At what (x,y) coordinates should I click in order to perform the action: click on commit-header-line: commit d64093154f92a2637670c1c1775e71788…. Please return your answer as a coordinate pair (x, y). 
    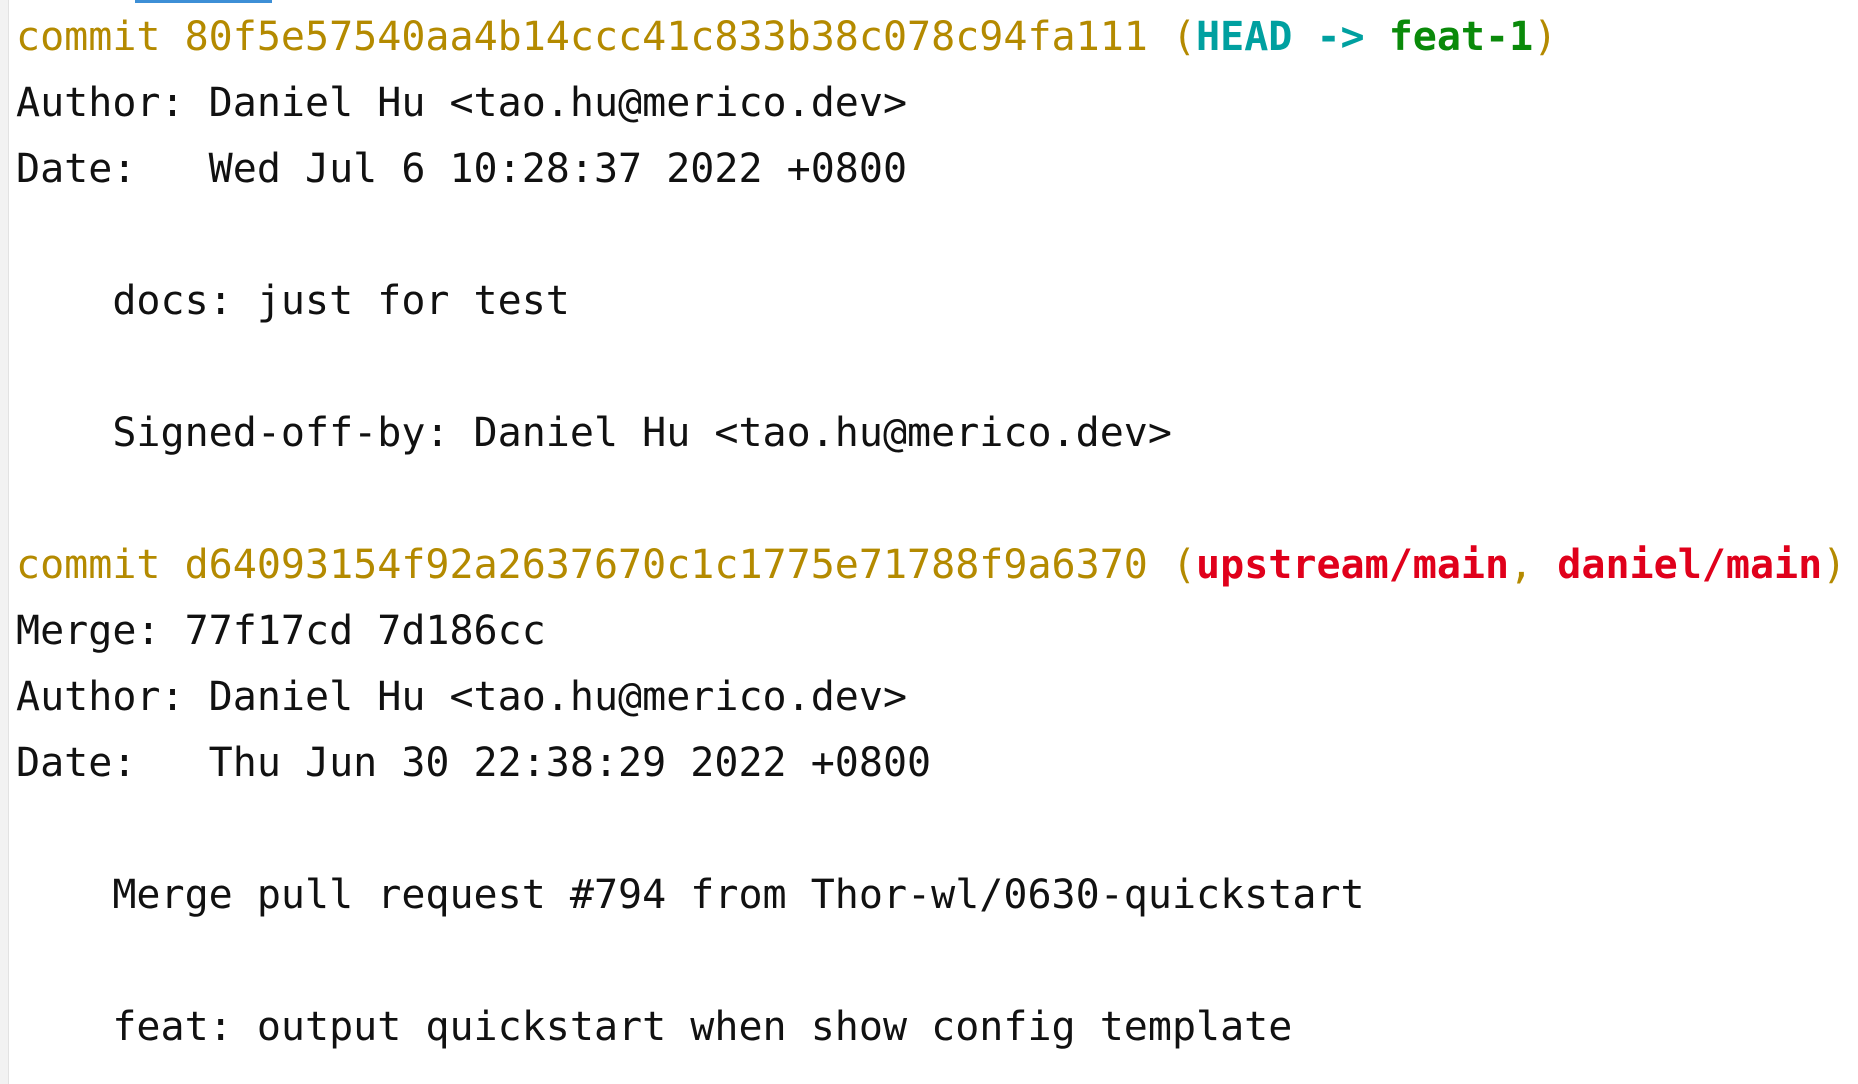
    Looking at the image, I should click on (937, 561).